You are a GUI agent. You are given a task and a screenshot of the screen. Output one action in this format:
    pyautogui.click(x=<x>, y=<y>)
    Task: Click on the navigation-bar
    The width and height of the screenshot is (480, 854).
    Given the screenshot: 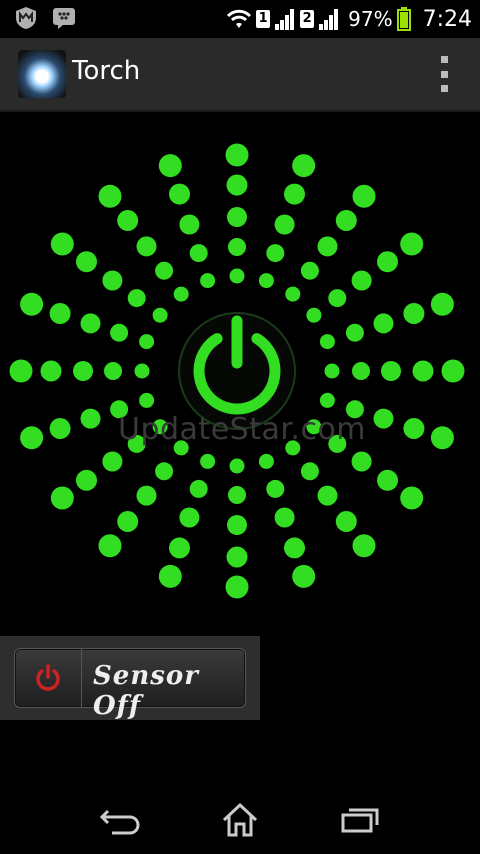 What is the action you would take?
    pyautogui.click(x=240, y=822)
    